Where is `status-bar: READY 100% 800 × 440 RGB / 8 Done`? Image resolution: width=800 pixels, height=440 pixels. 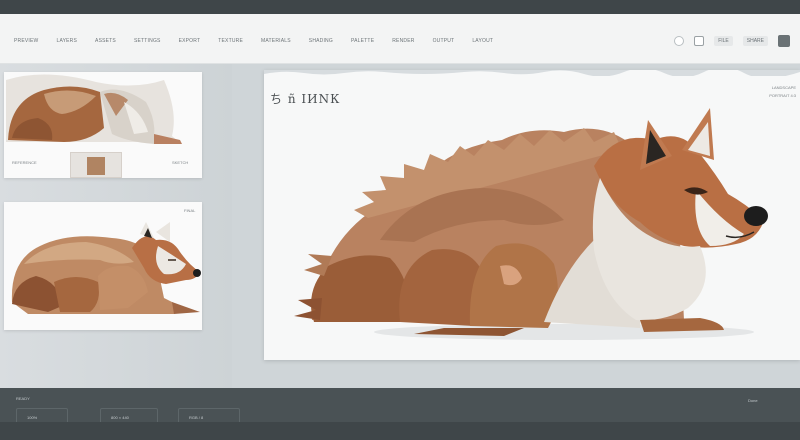 status-bar: READY 100% 800 × 440 RGB / 8 Done is located at coordinates (400, 414).